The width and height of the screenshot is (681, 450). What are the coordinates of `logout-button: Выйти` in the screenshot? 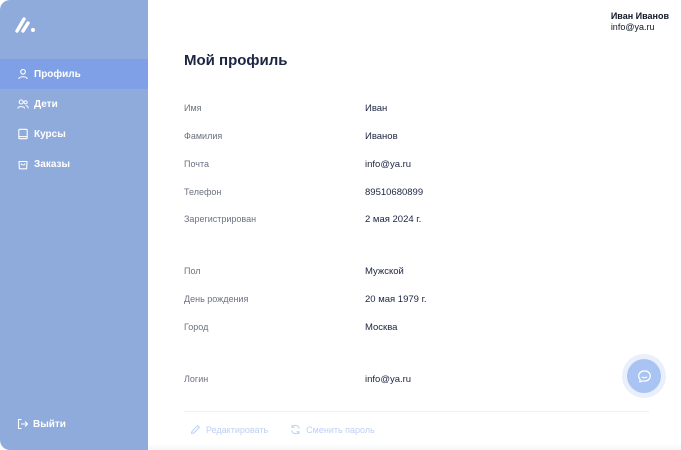 It's located at (41, 424).